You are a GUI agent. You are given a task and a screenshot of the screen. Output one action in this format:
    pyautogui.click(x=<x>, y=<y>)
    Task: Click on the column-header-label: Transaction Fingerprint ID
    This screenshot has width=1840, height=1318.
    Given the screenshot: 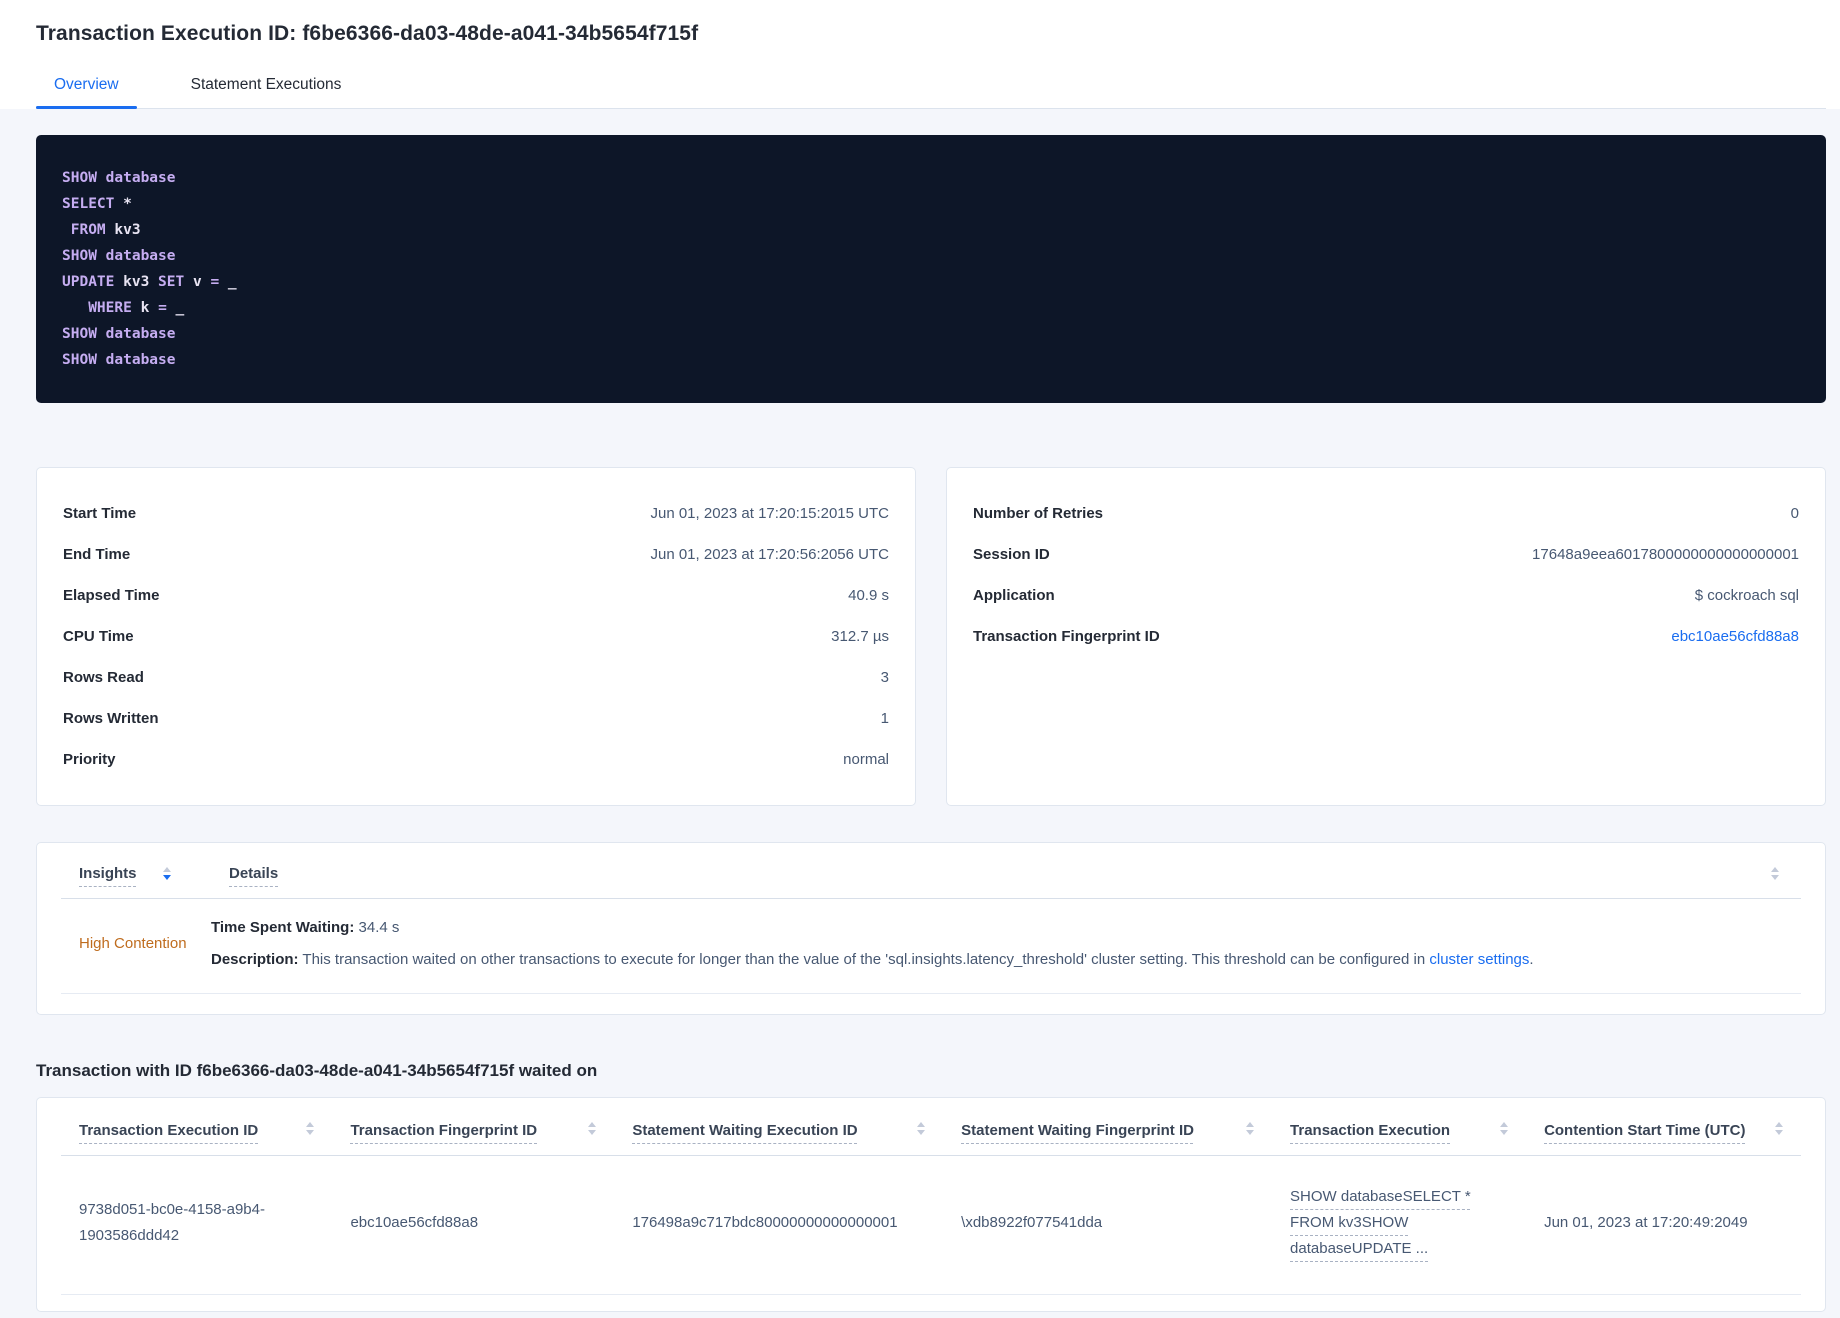 What is the action you would take?
    pyautogui.click(x=443, y=1130)
    